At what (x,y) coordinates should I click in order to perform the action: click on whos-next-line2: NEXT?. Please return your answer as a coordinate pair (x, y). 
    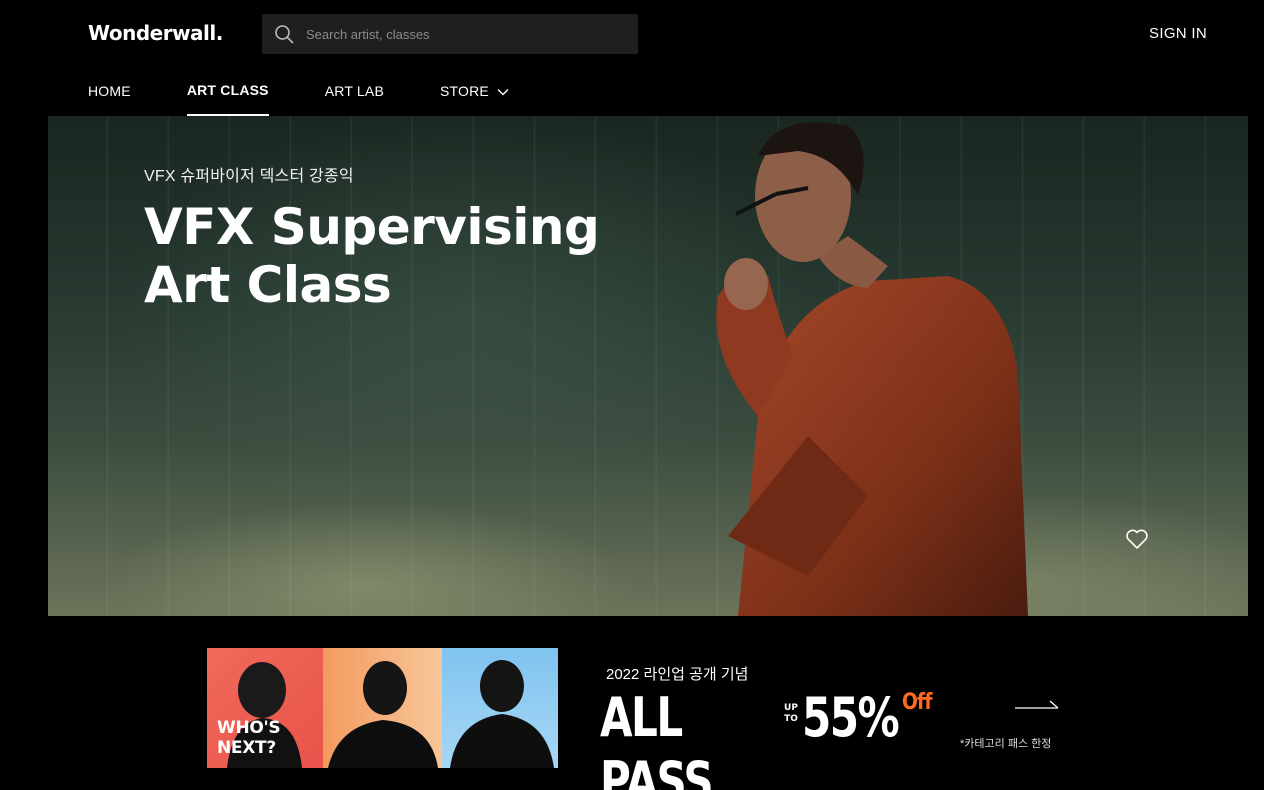
    Looking at the image, I should click on (246, 748).